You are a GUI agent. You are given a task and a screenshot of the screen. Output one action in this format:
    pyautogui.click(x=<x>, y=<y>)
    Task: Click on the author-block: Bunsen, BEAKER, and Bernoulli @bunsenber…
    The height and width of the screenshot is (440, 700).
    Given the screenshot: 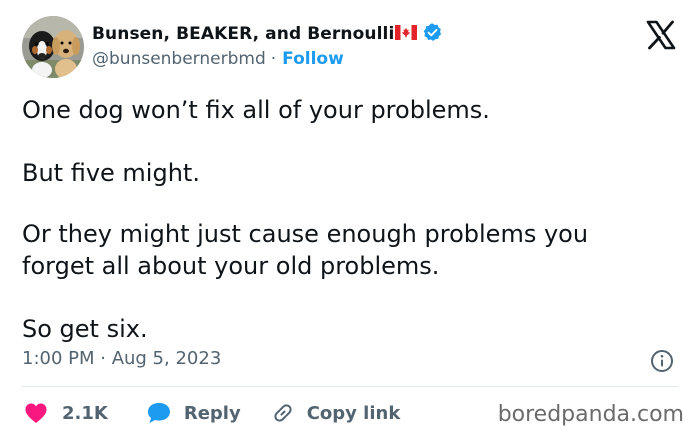 What is the action you would take?
    pyautogui.click(x=267, y=46)
    